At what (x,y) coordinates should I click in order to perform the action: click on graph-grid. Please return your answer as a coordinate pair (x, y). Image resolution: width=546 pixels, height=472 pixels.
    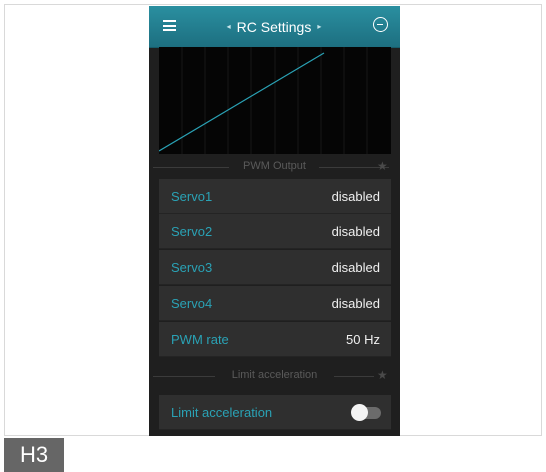
    Looking at the image, I should click on (274, 100).